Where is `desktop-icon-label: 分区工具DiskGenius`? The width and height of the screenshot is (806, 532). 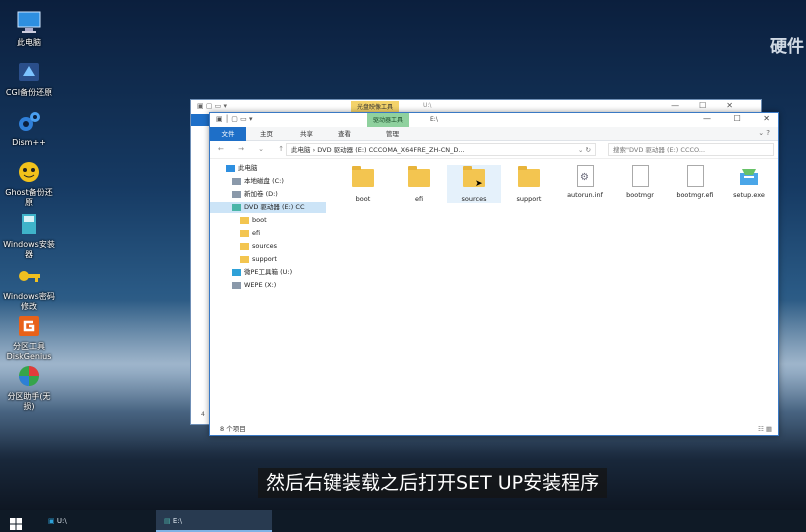
desktop-icon-label: 分区工具DiskGenius is located at coordinates (29, 351).